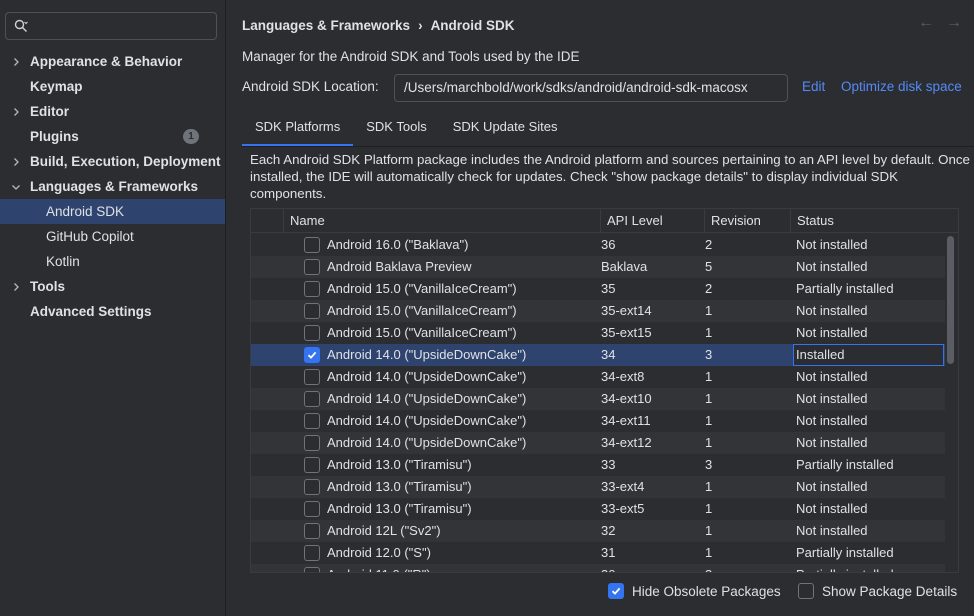 The height and width of the screenshot is (616, 974). What do you see at coordinates (616, 591) in the screenshot?
I see `hide-obsolete-checkbox` at bounding box center [616, 591].